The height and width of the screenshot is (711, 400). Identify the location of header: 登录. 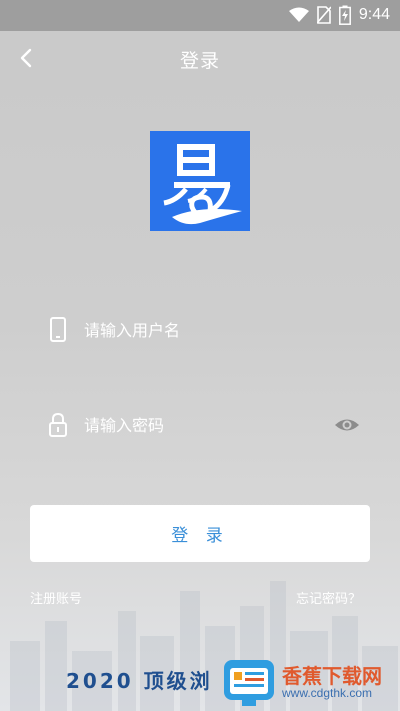
(200, 58).